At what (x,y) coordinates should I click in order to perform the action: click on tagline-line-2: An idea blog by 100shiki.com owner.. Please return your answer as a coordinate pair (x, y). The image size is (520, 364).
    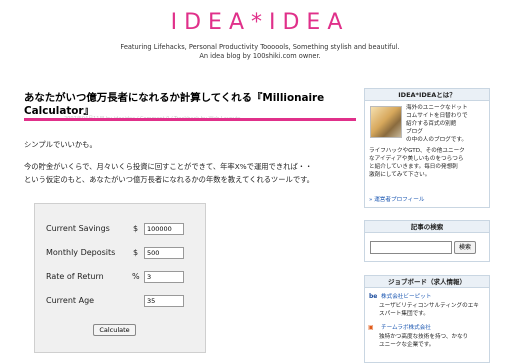
    Looking at the image, I should click on (260, 56).